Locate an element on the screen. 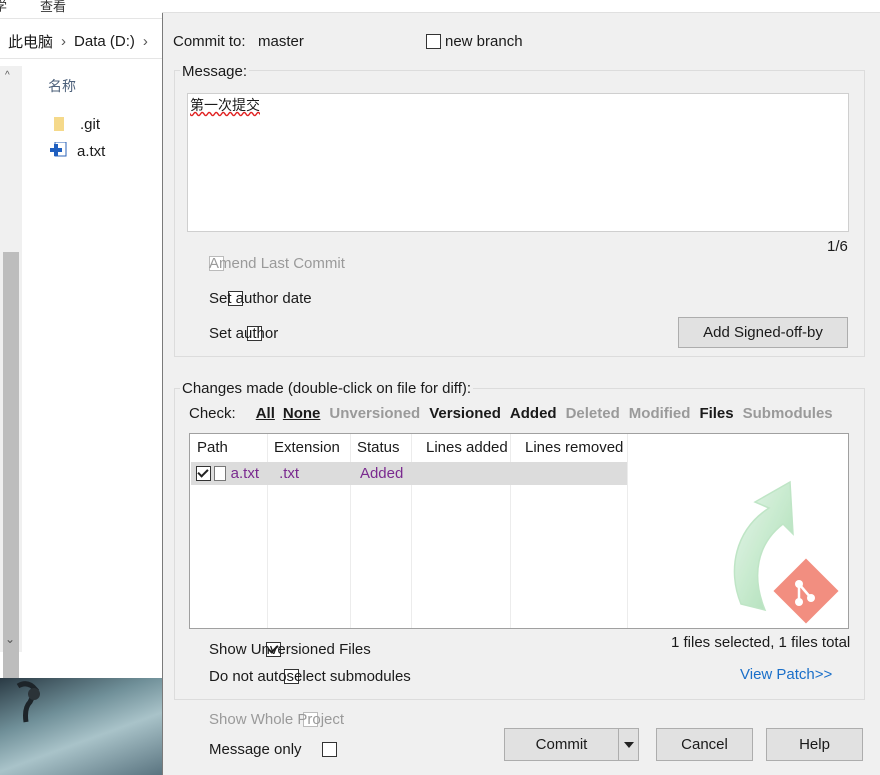  show-whole-project-label: Show Whole Project is located at coordinates (277, 719).